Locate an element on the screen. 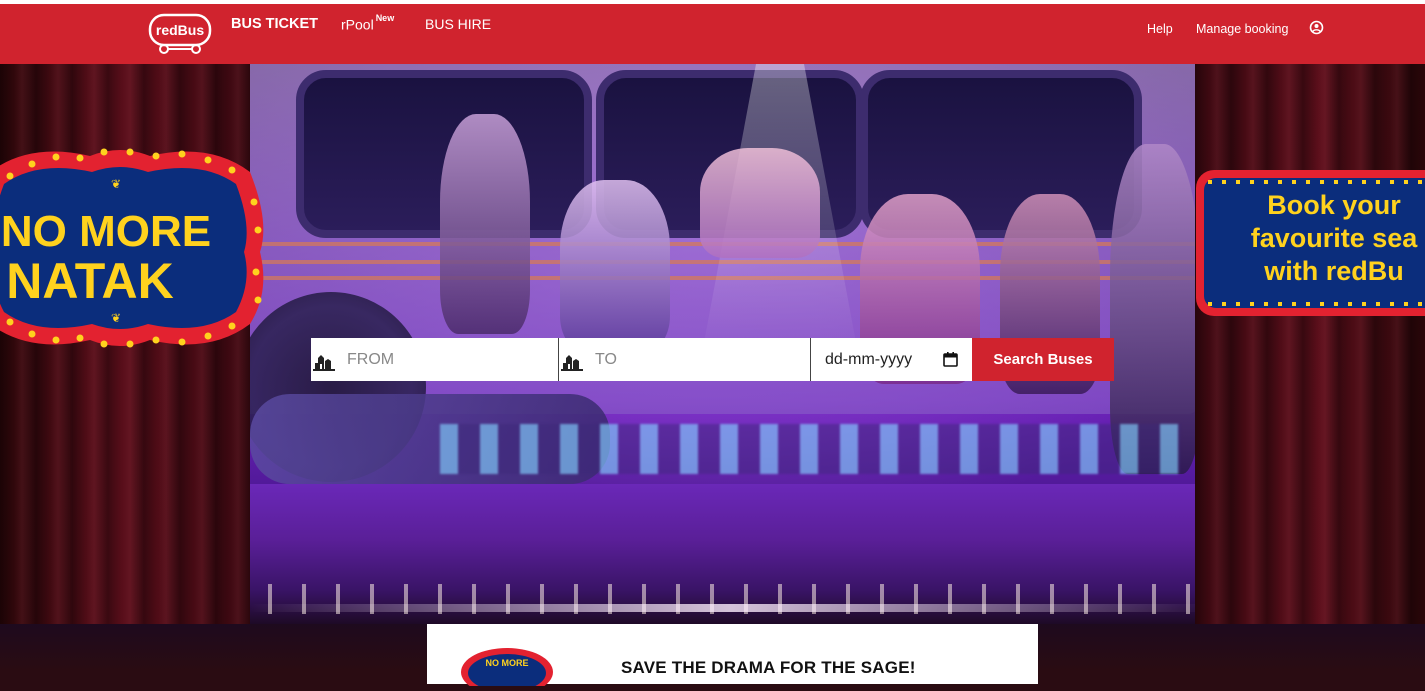 This screenshot has height=691, width=1425. date-field: dd-mm-yyyy is located at coordinates (891, 359).